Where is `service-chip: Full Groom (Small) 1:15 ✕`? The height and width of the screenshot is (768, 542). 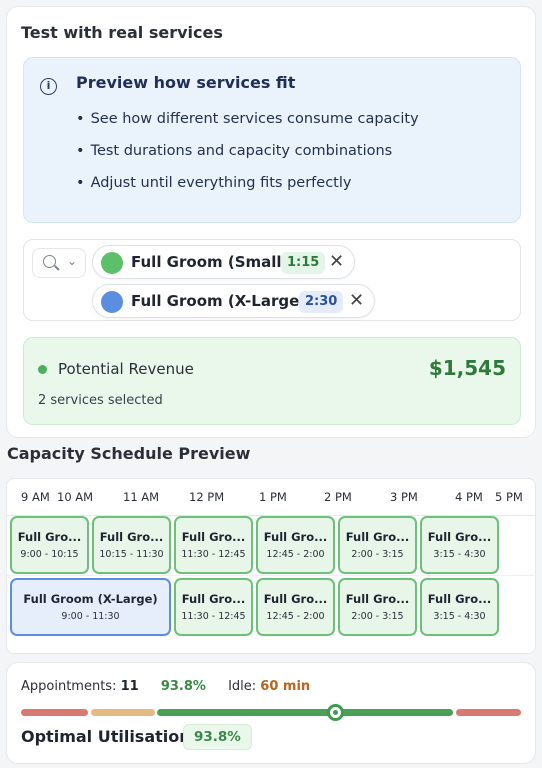
service-chip: Full Groom (Small) 1:15 ✕ is located at coordinates (223, 262).